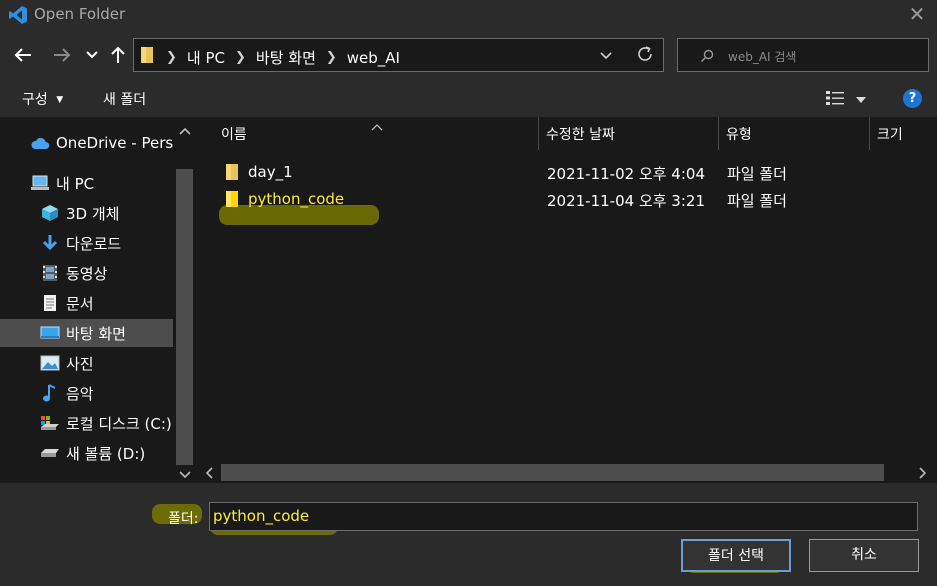 The image size is (937, 586). I want to click on file-date: 2021-11-02 오후 4:04, so click(626, 174).